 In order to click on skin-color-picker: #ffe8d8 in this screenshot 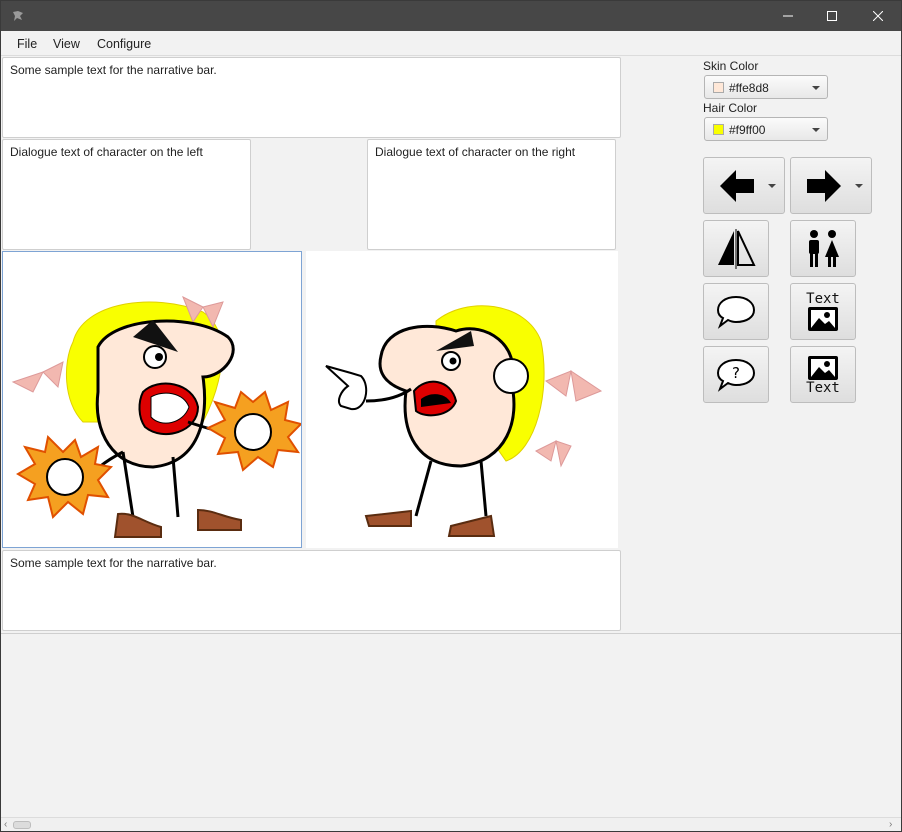, I will do `click(766, 87)`.